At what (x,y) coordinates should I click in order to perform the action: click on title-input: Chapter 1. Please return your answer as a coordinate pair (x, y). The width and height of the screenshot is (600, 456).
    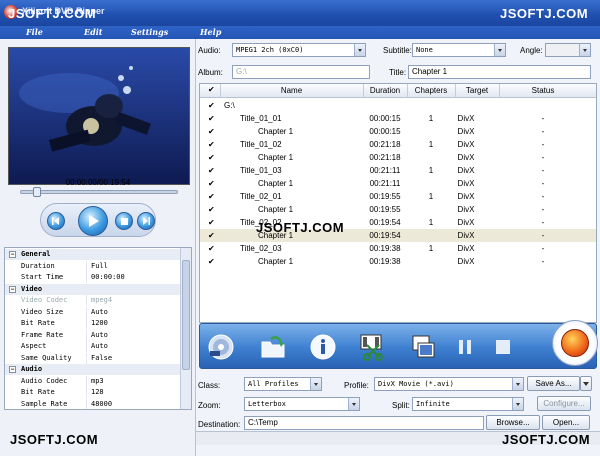
    Looking at the image, I should click on (499, 72).